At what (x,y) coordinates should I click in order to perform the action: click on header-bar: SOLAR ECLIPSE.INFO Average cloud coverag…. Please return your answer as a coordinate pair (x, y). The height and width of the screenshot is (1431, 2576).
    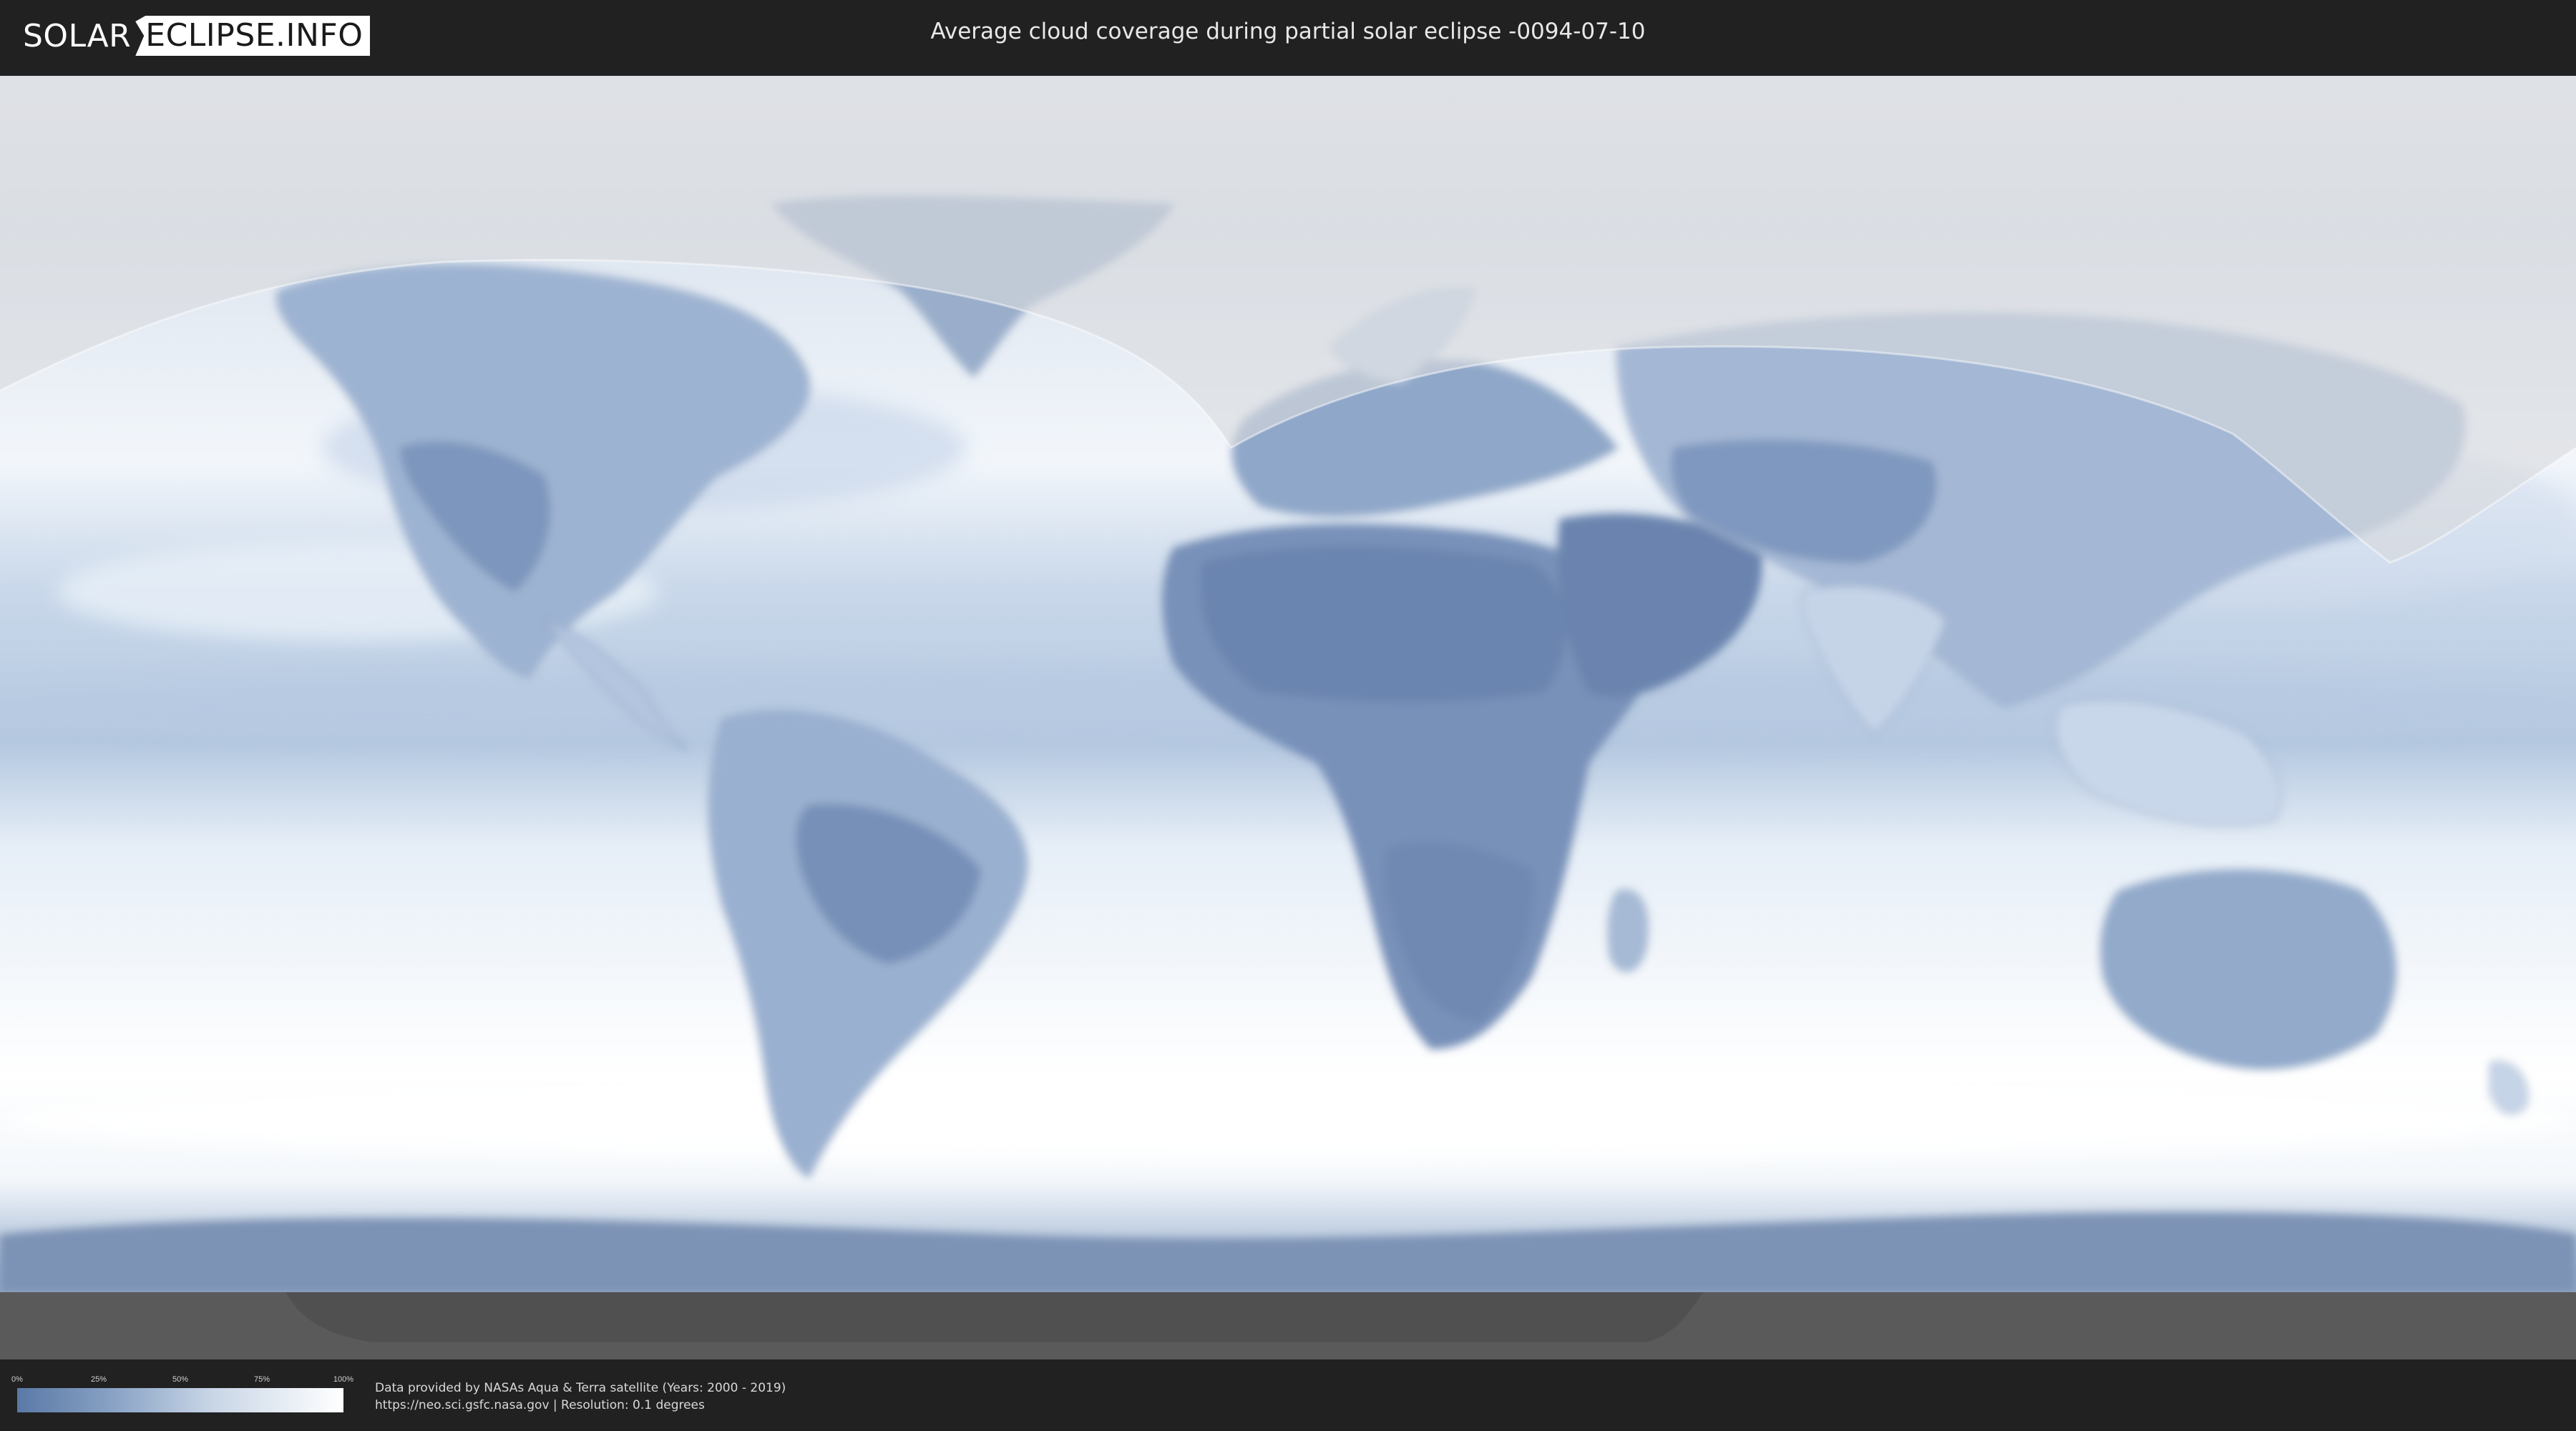
    Looking at the image, I should click on (1288, 36).